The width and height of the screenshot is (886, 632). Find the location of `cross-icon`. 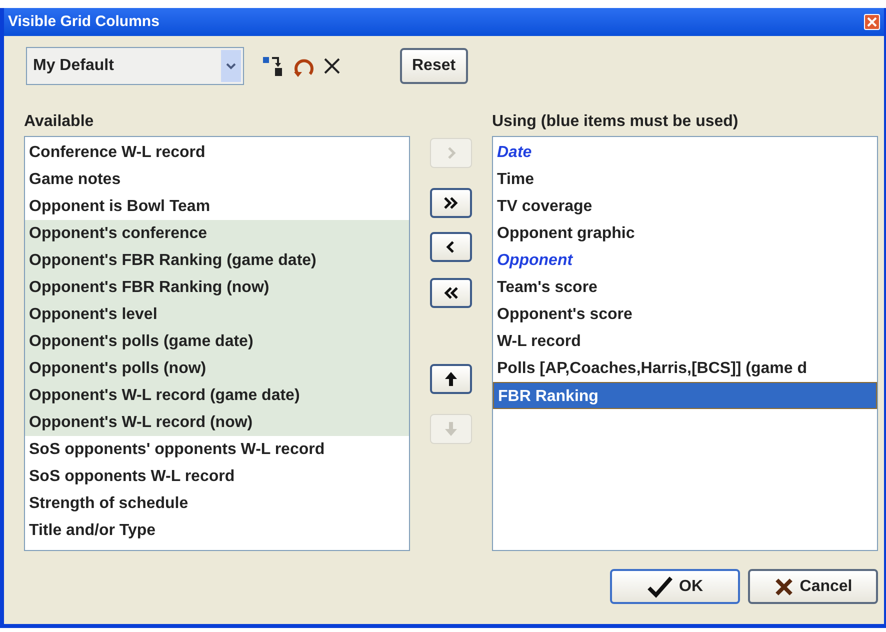

cross-icon is located at coordinates (784, 586).